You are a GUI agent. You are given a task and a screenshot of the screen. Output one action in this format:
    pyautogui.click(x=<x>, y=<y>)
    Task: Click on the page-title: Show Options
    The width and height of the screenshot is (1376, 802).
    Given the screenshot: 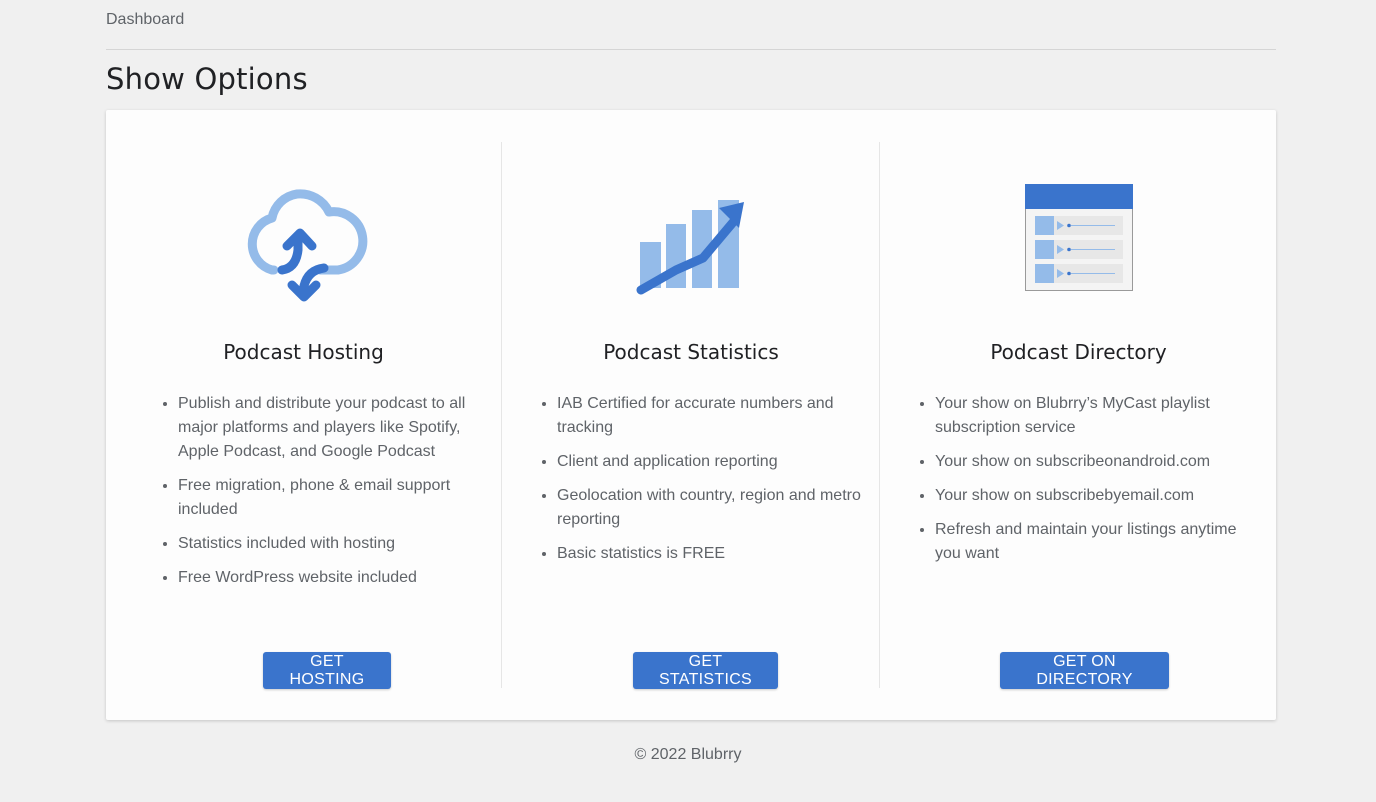 What is the action you would take?
    pyautogui.click(x=207, y=79)
    